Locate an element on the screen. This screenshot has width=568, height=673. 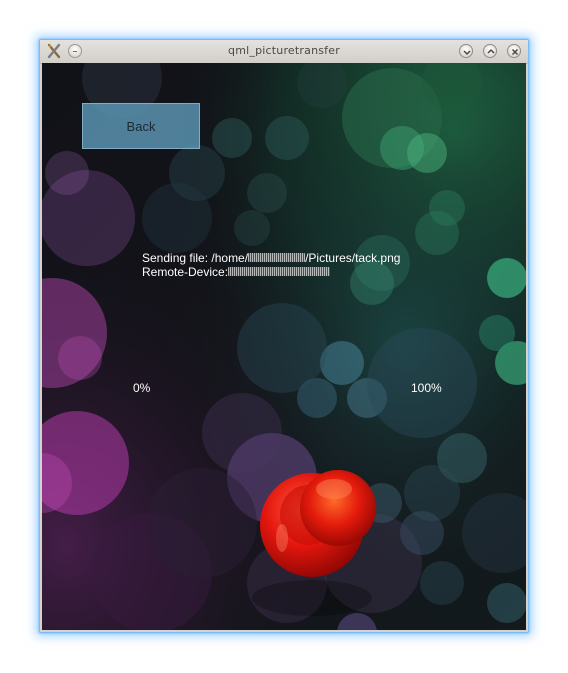
title-bar: qml_picturetransfer is located at coordinates (284, 52).